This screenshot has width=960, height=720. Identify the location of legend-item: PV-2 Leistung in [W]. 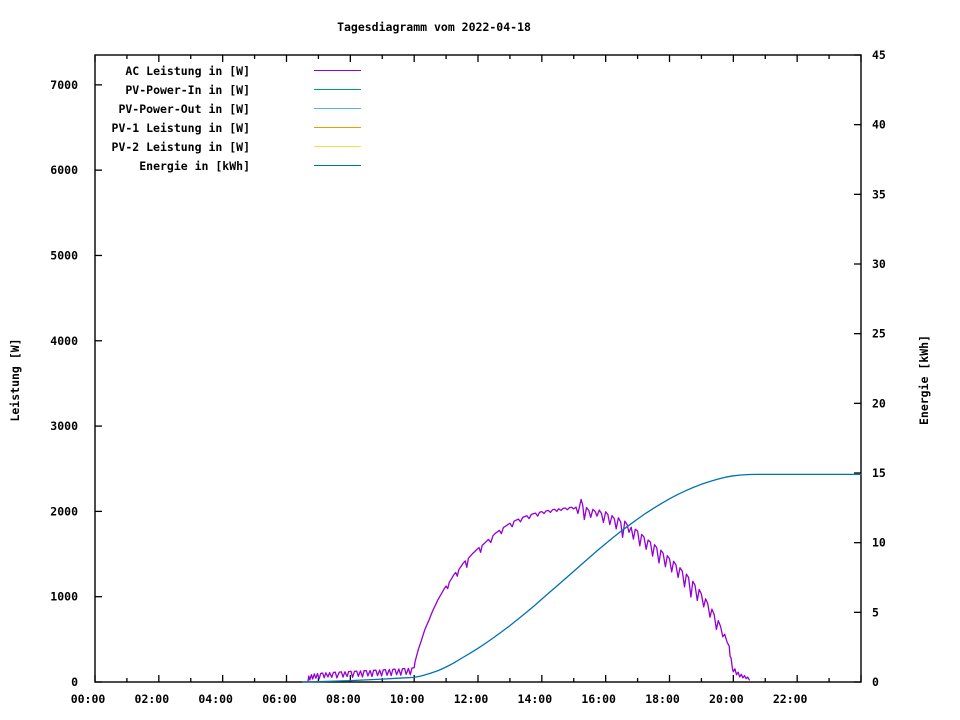
(200, 147).